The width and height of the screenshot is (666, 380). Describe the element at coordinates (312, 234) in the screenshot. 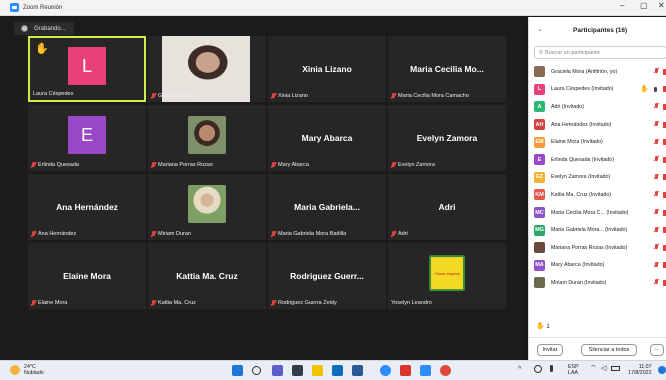

I see `tile-name-text: Maria Gabriela Mora Badilla` at that location.